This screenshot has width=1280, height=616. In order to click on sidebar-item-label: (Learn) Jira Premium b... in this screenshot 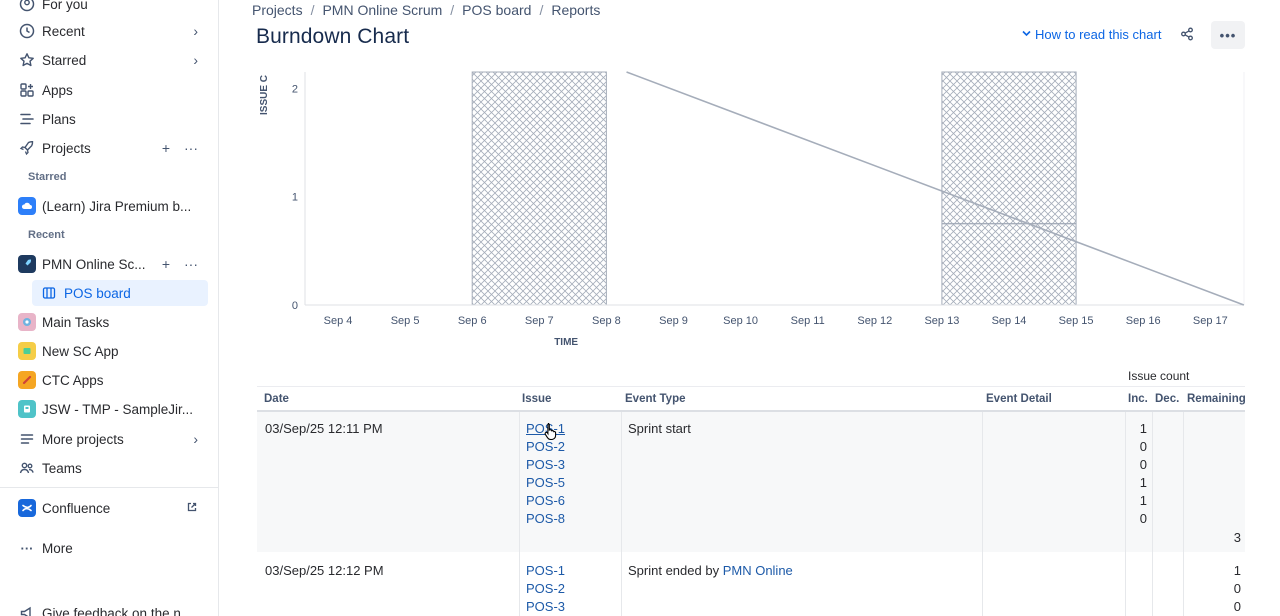, I will do `click(117, 206)`.